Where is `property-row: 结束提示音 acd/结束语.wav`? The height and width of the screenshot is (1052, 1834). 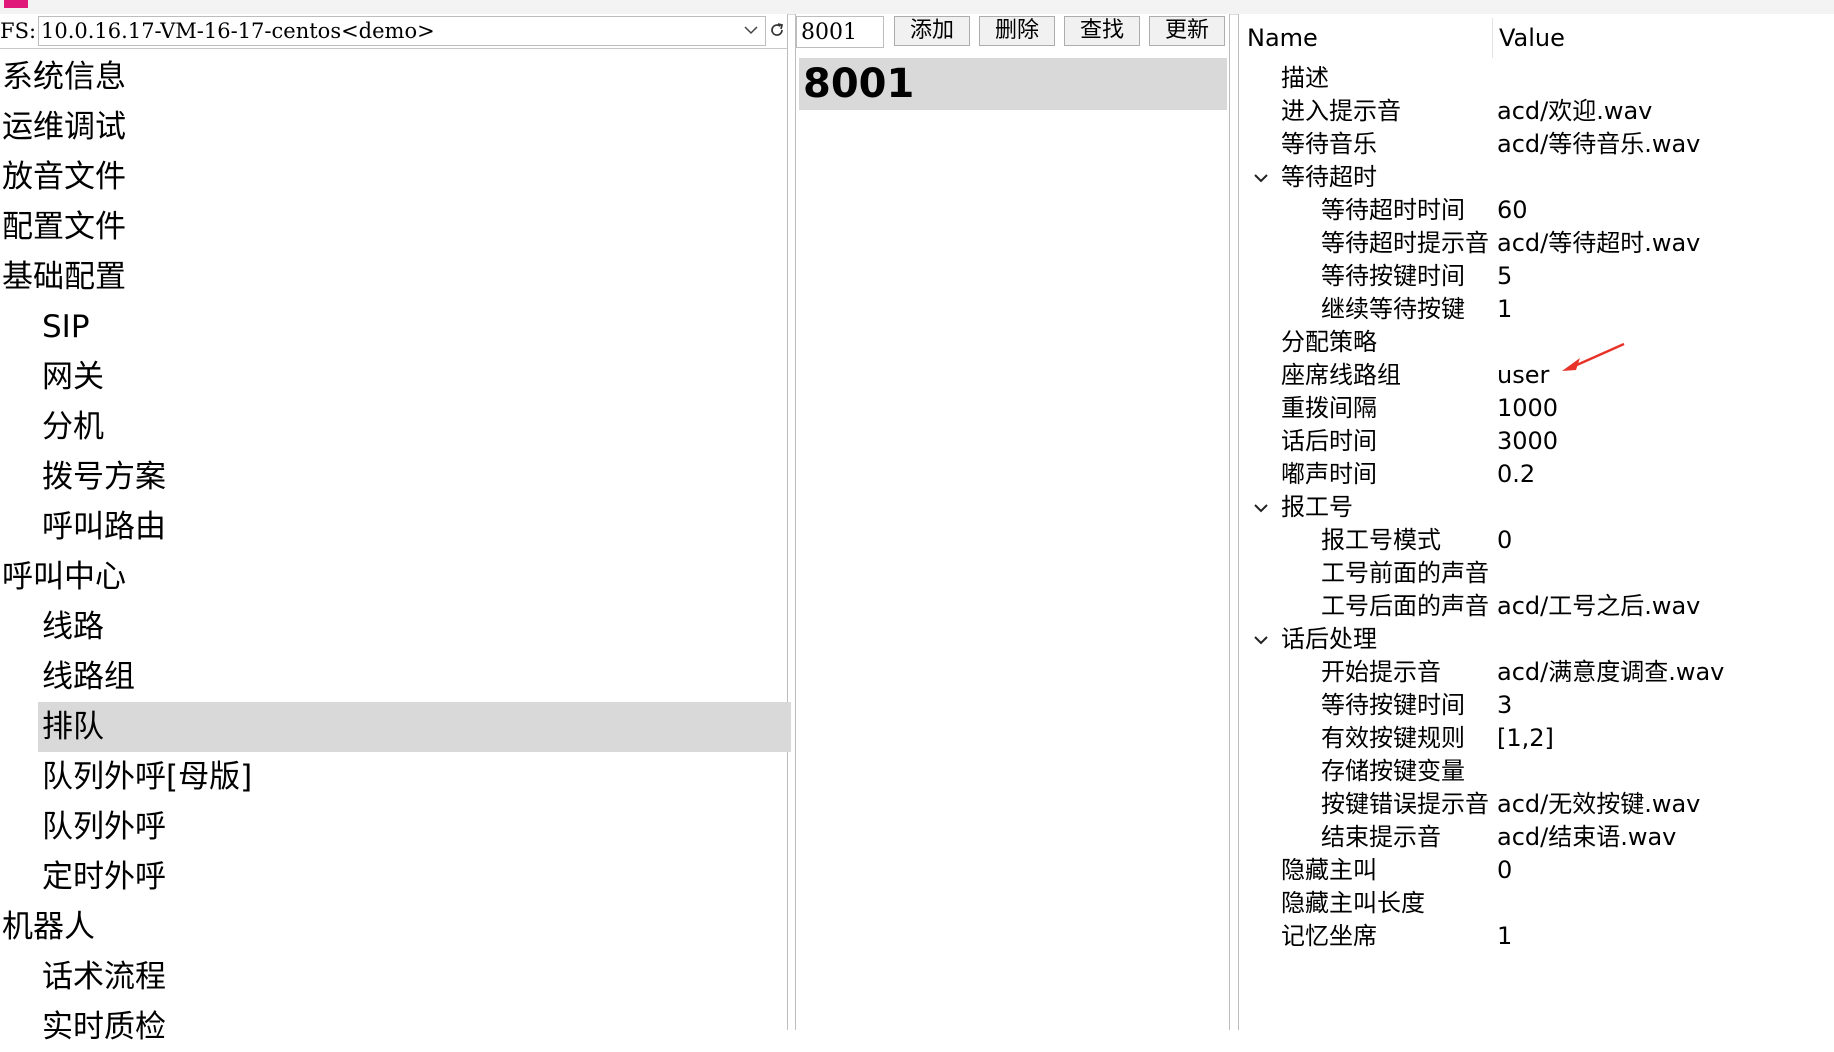 property-row: 结束提示音 acd/结束语.wav is located at coordinates (1536, 837).